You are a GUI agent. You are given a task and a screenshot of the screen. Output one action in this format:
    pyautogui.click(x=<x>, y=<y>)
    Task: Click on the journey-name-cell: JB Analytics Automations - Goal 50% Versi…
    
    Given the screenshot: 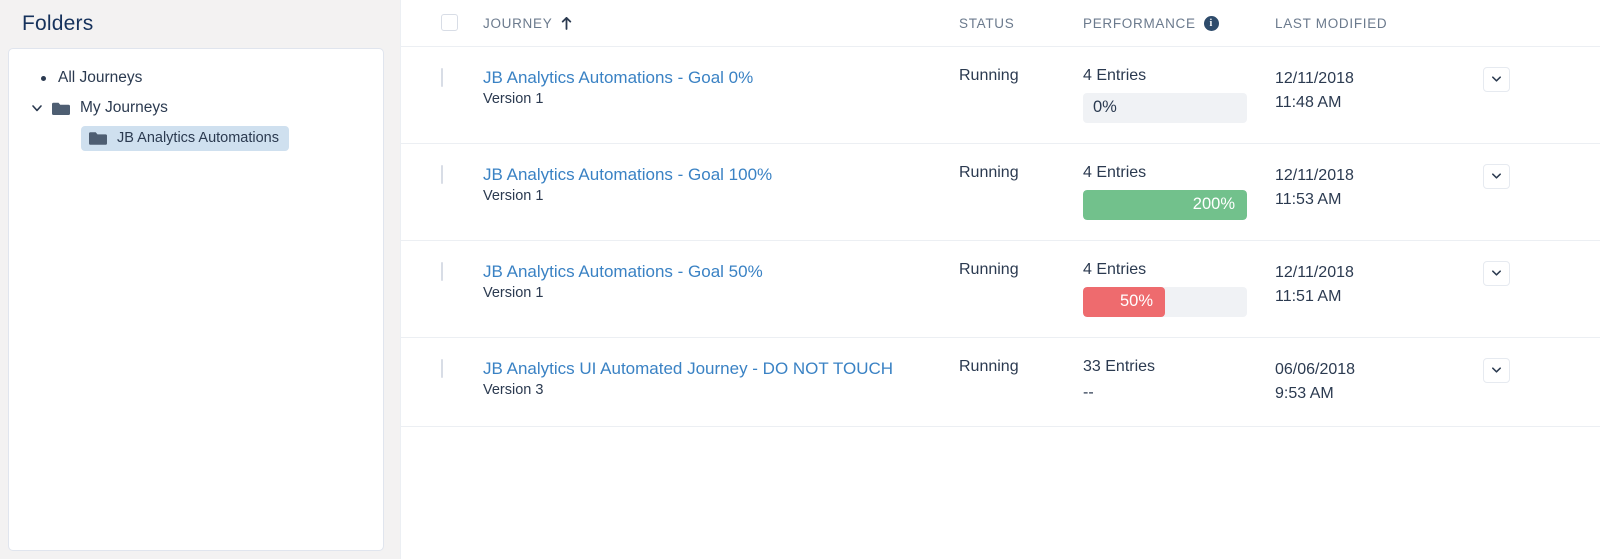 What is the action you would take?
    pyautogui.click(x=721, y=289)
    